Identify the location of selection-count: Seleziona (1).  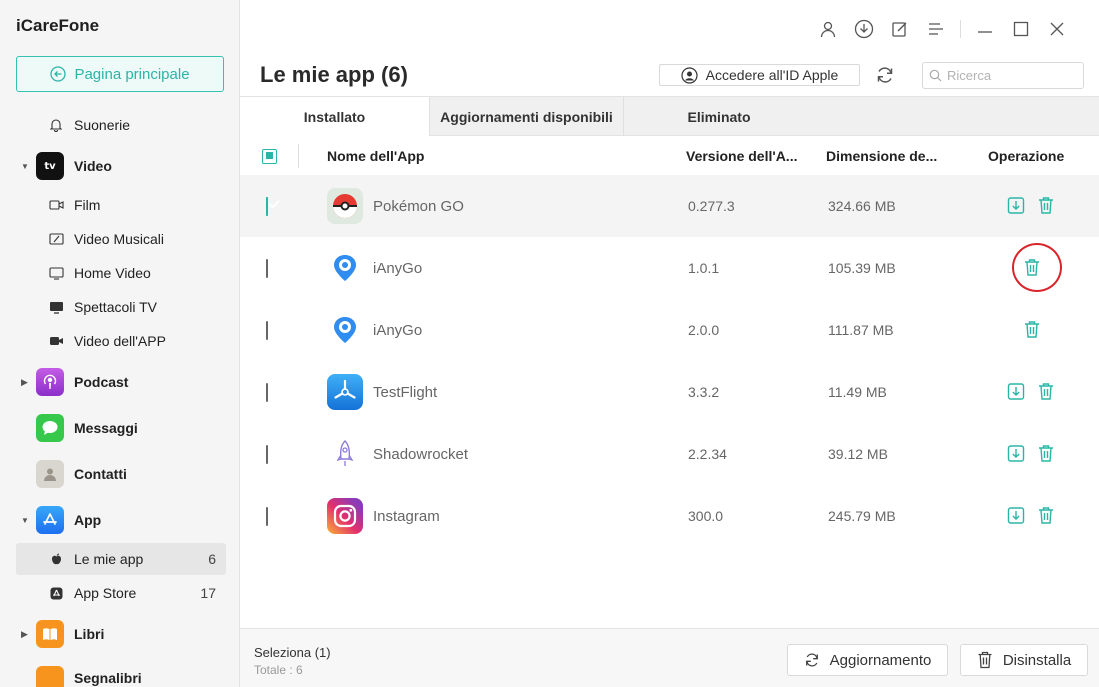
(292, 652).